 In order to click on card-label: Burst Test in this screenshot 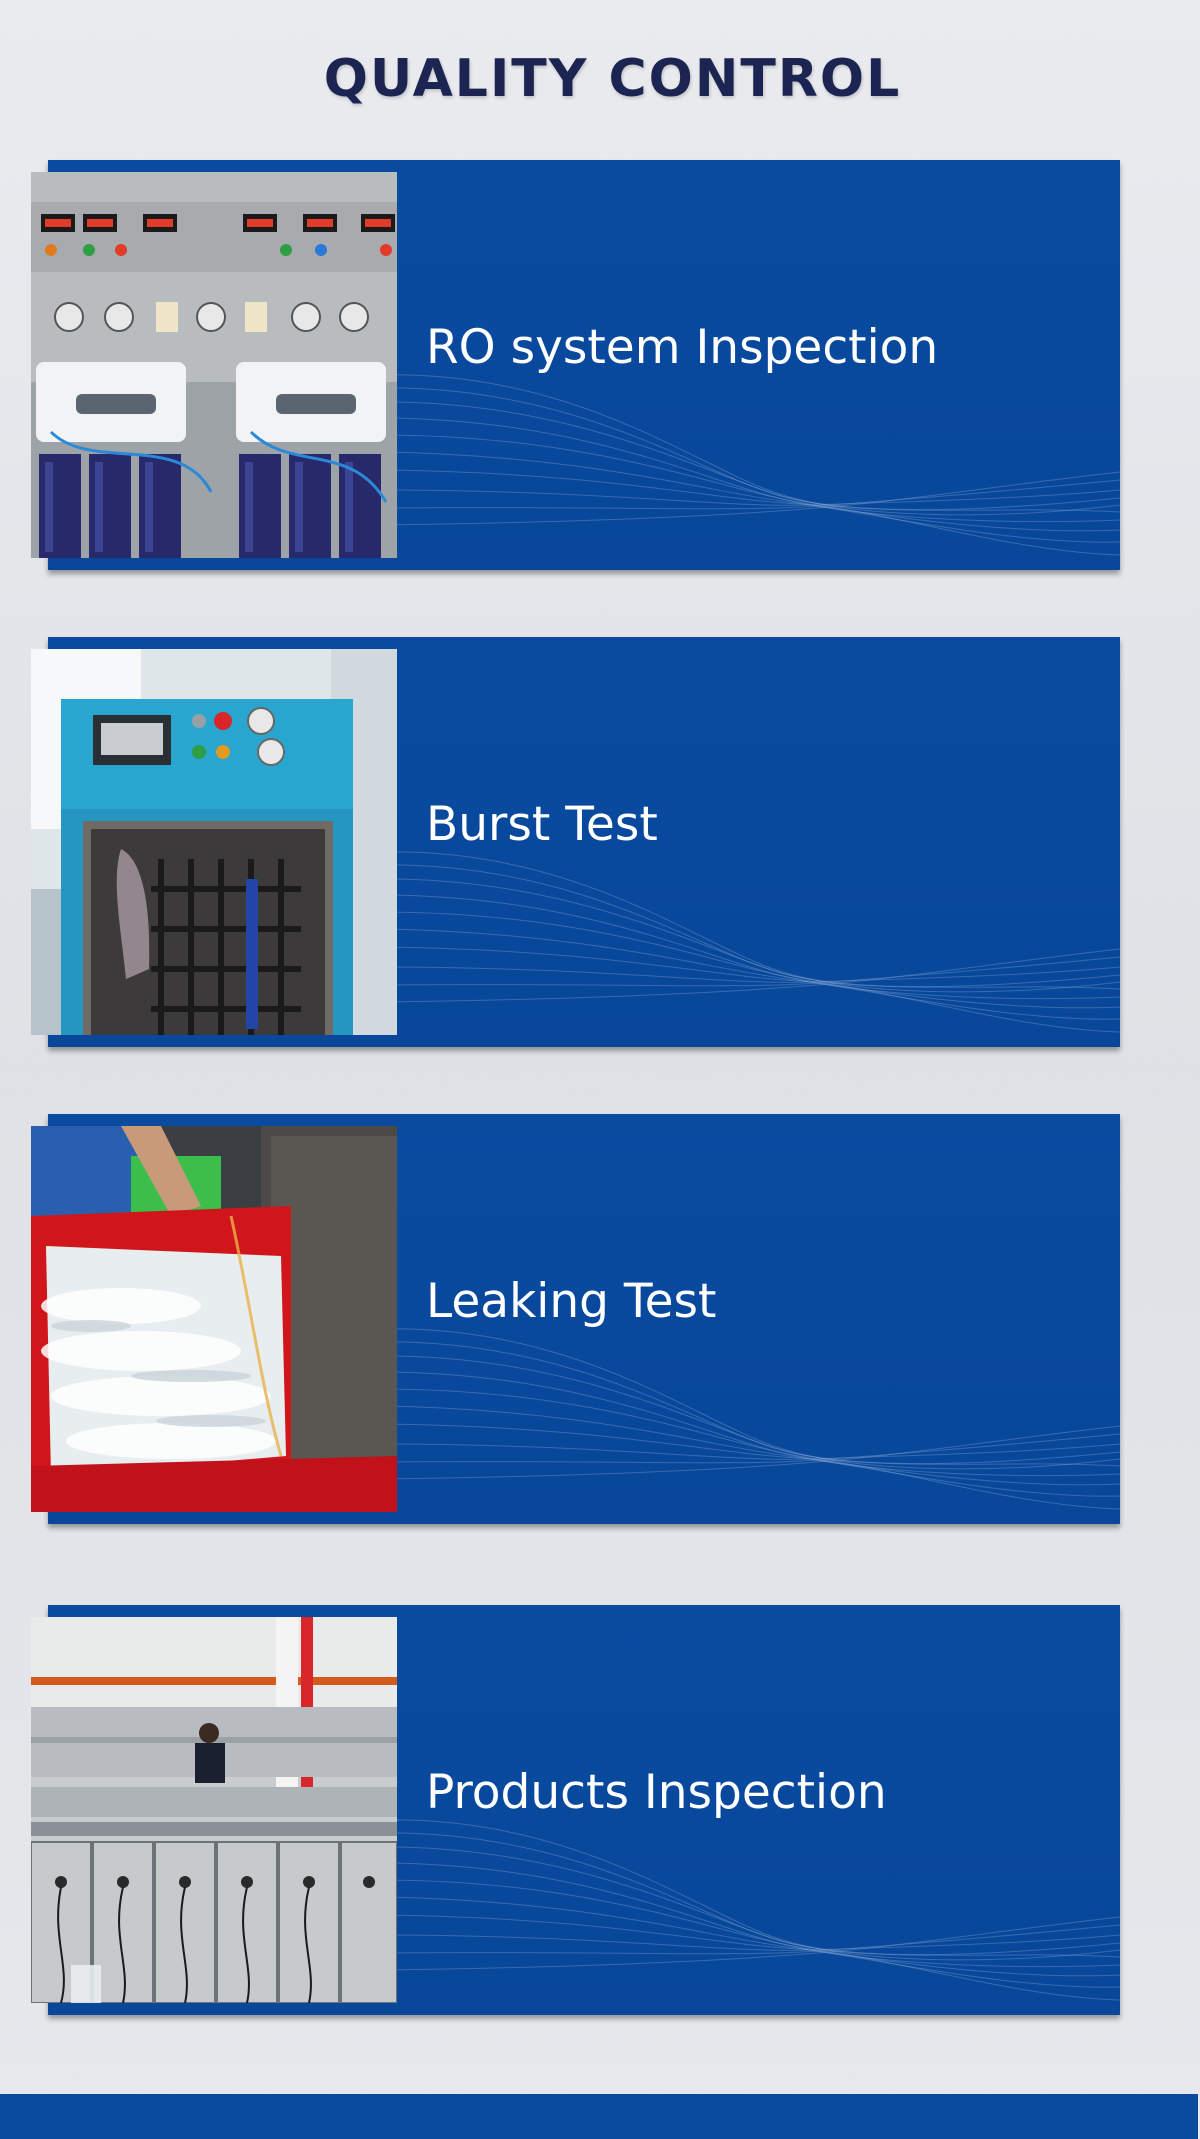, I will do `click(542, 824)`.